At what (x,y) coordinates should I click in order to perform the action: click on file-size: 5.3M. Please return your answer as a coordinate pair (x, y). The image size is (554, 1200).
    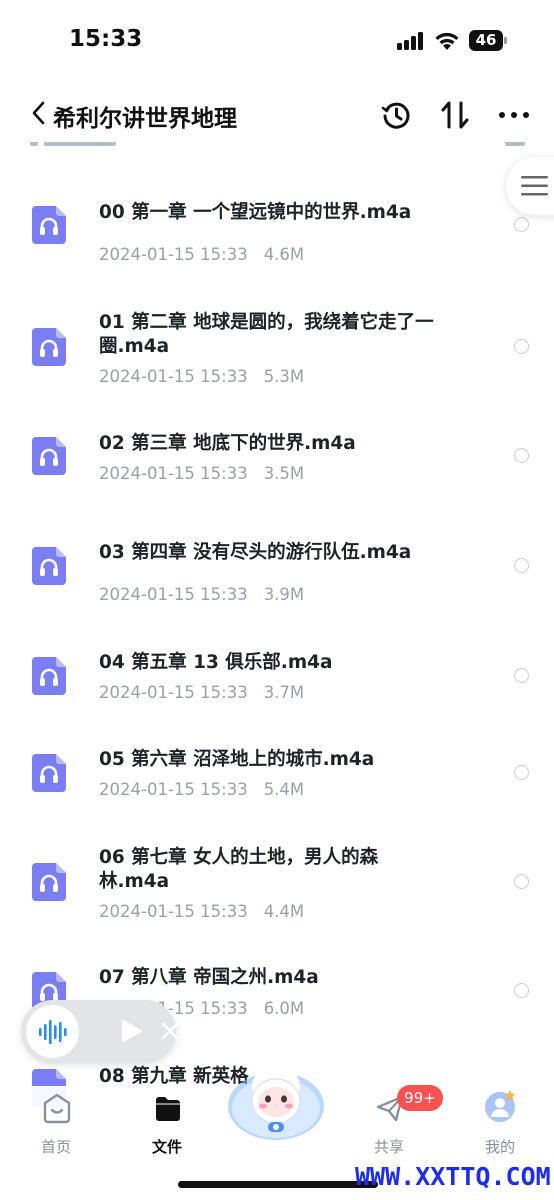
    Looking at the image, I should click on (284, 376).